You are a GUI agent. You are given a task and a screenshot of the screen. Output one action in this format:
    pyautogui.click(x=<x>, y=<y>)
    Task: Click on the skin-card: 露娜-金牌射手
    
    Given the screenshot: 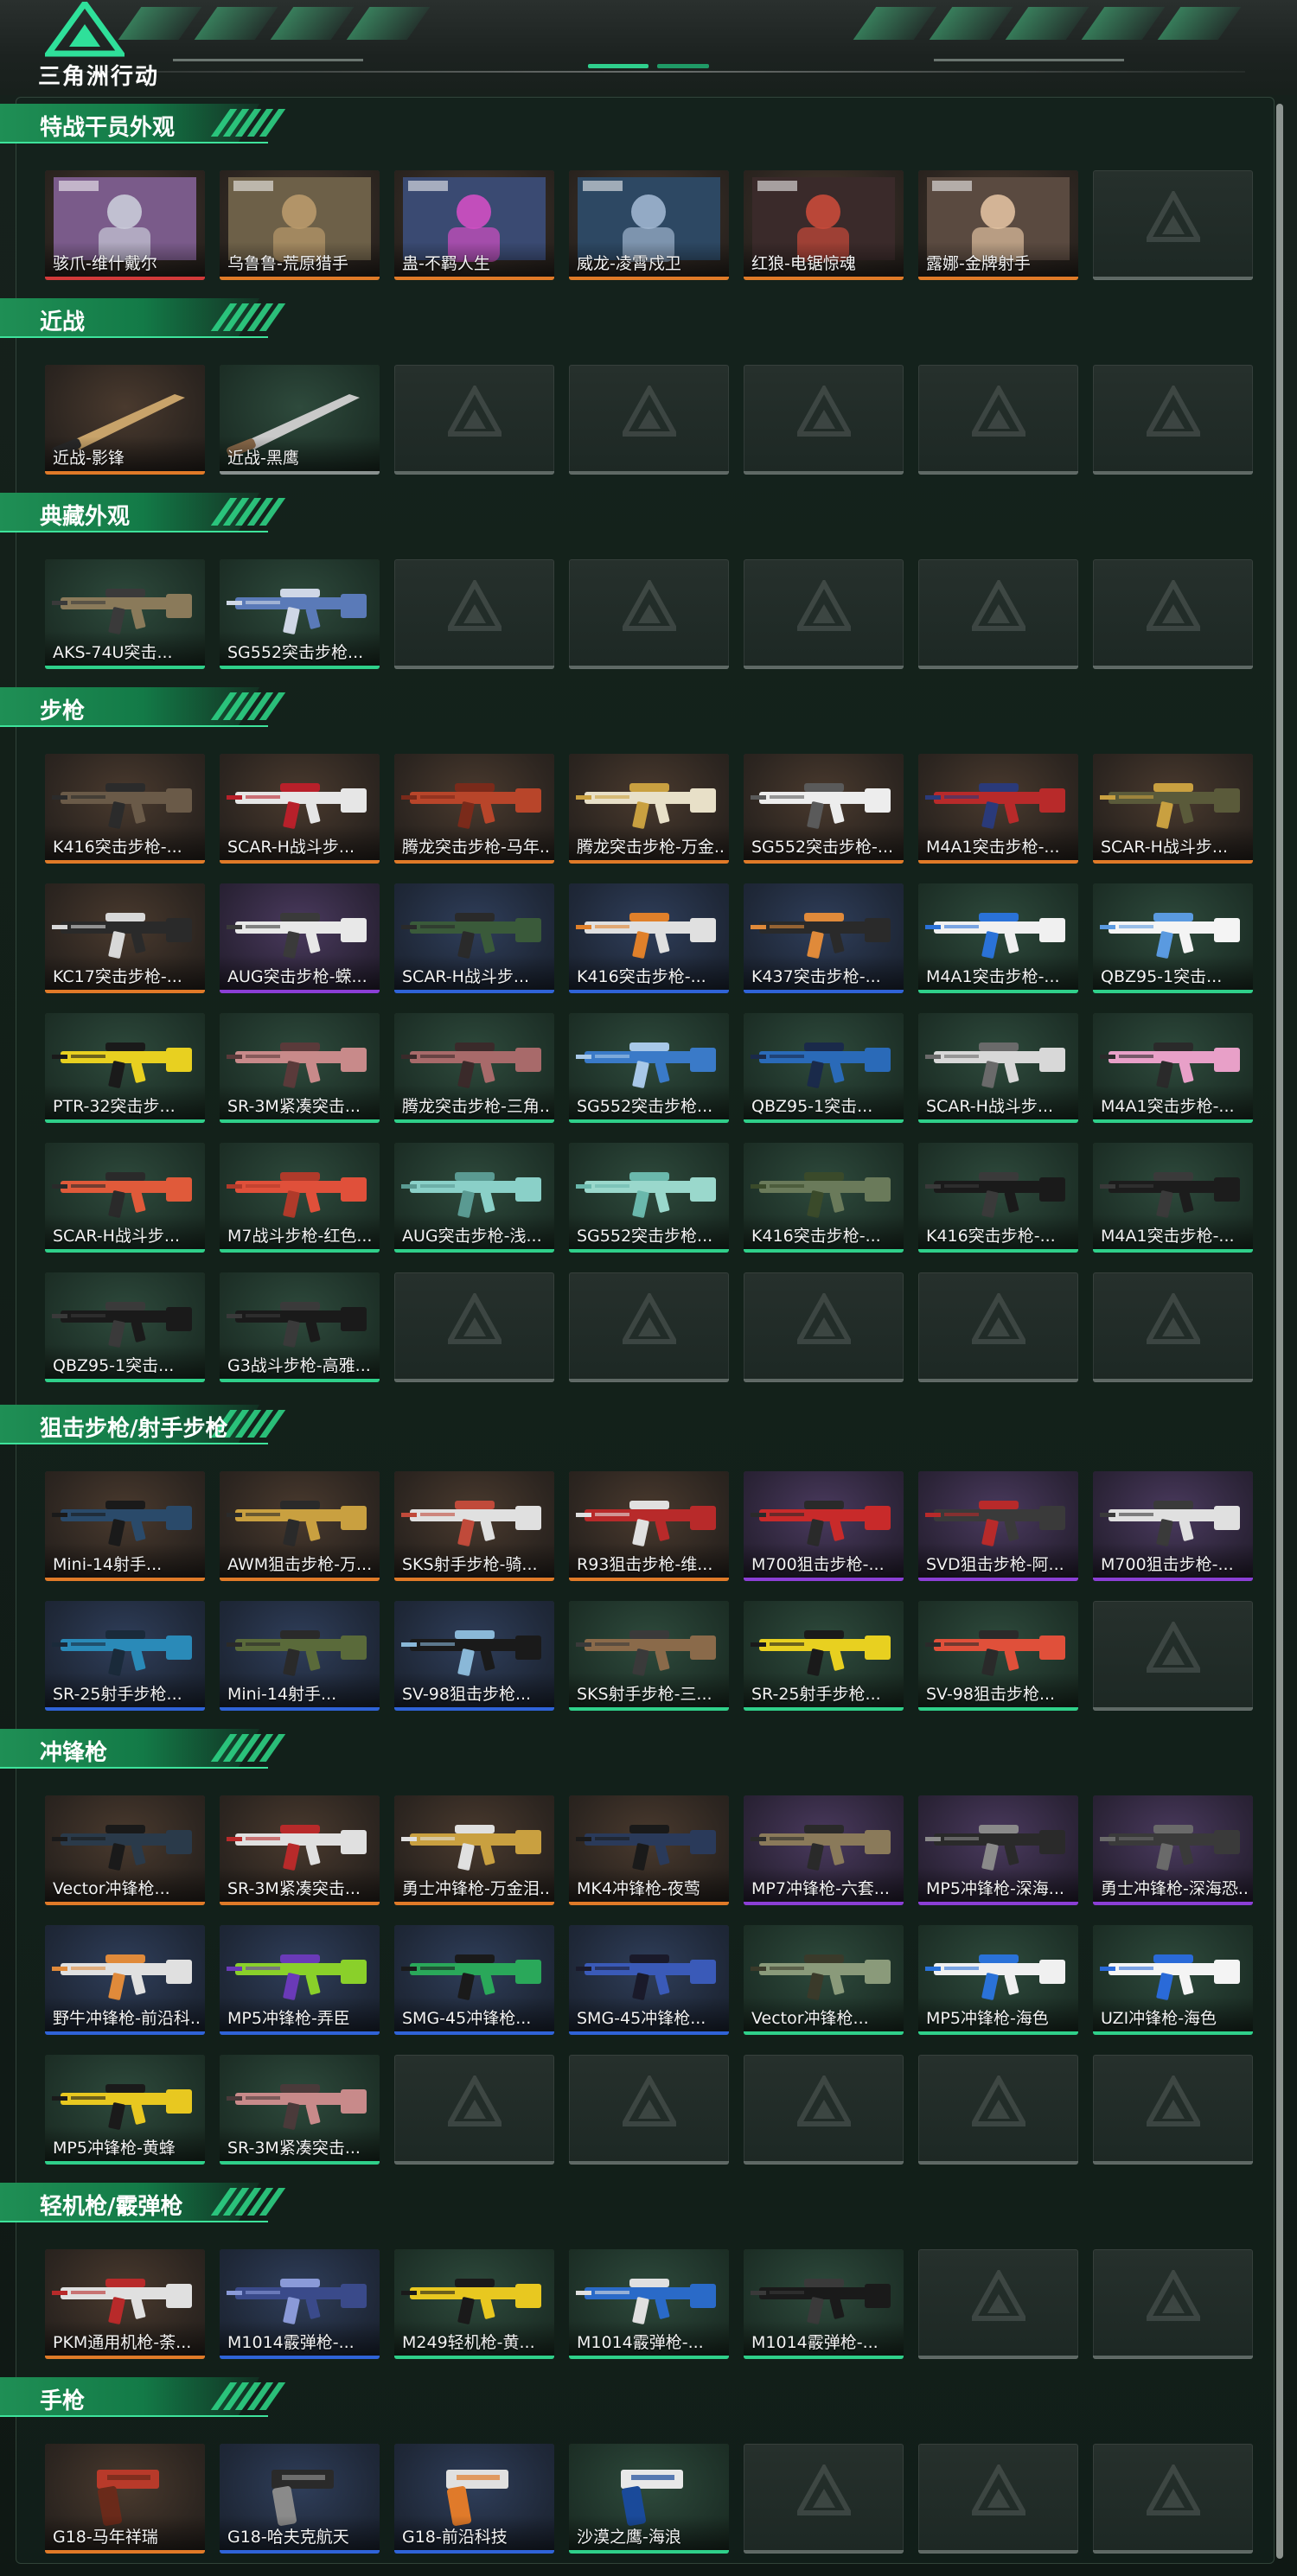 What is the action you would take?
    pyautogui.click(x=998, y=225)
    